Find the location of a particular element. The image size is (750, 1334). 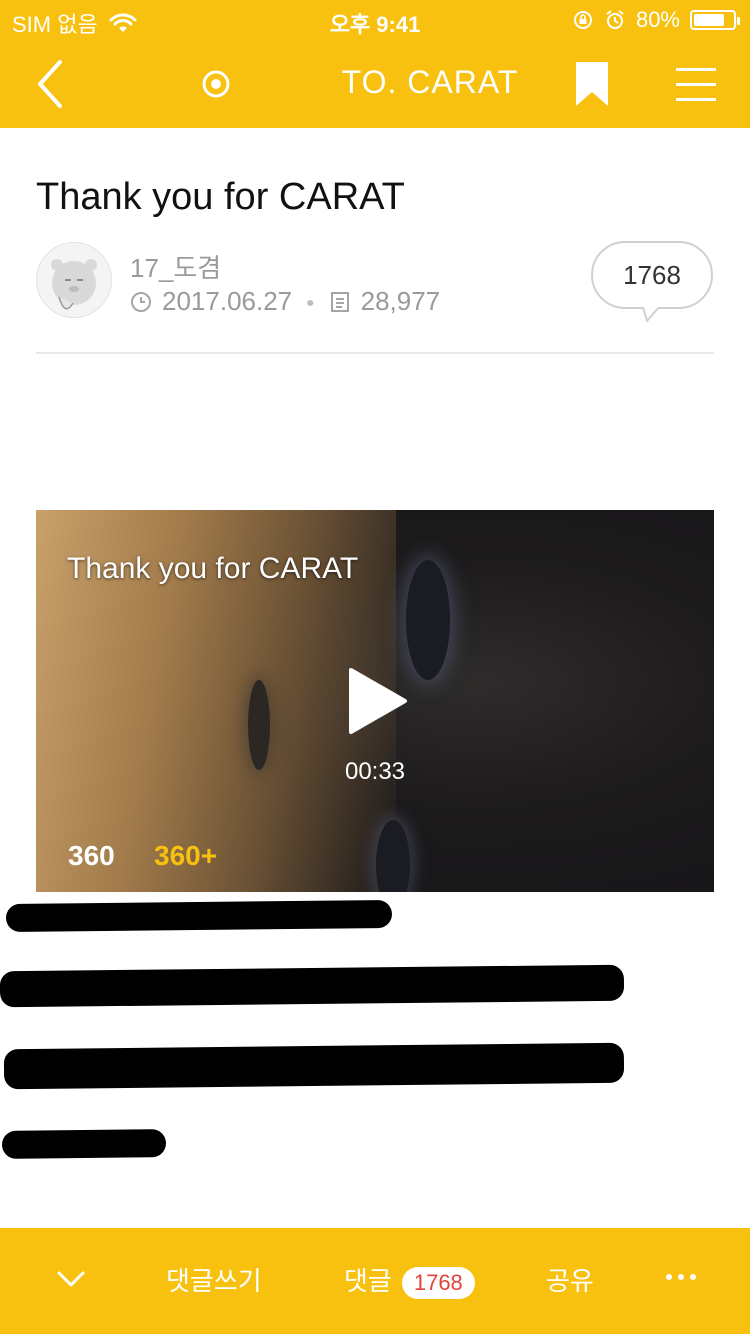

orientation-lock-icon is located at coordinates (582, 20).